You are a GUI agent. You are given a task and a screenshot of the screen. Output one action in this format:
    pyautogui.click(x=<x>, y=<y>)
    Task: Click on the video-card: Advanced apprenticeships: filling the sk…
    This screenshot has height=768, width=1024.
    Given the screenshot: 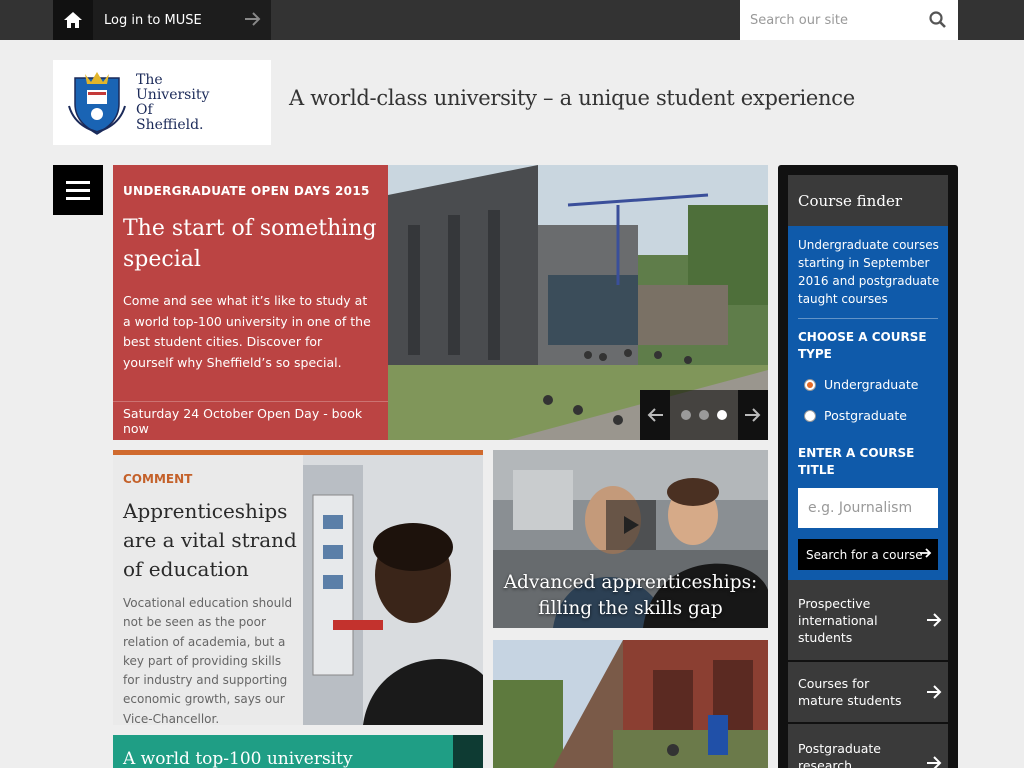 What is the action you would take?
    pyautogui.click(x=630, y=539)
    